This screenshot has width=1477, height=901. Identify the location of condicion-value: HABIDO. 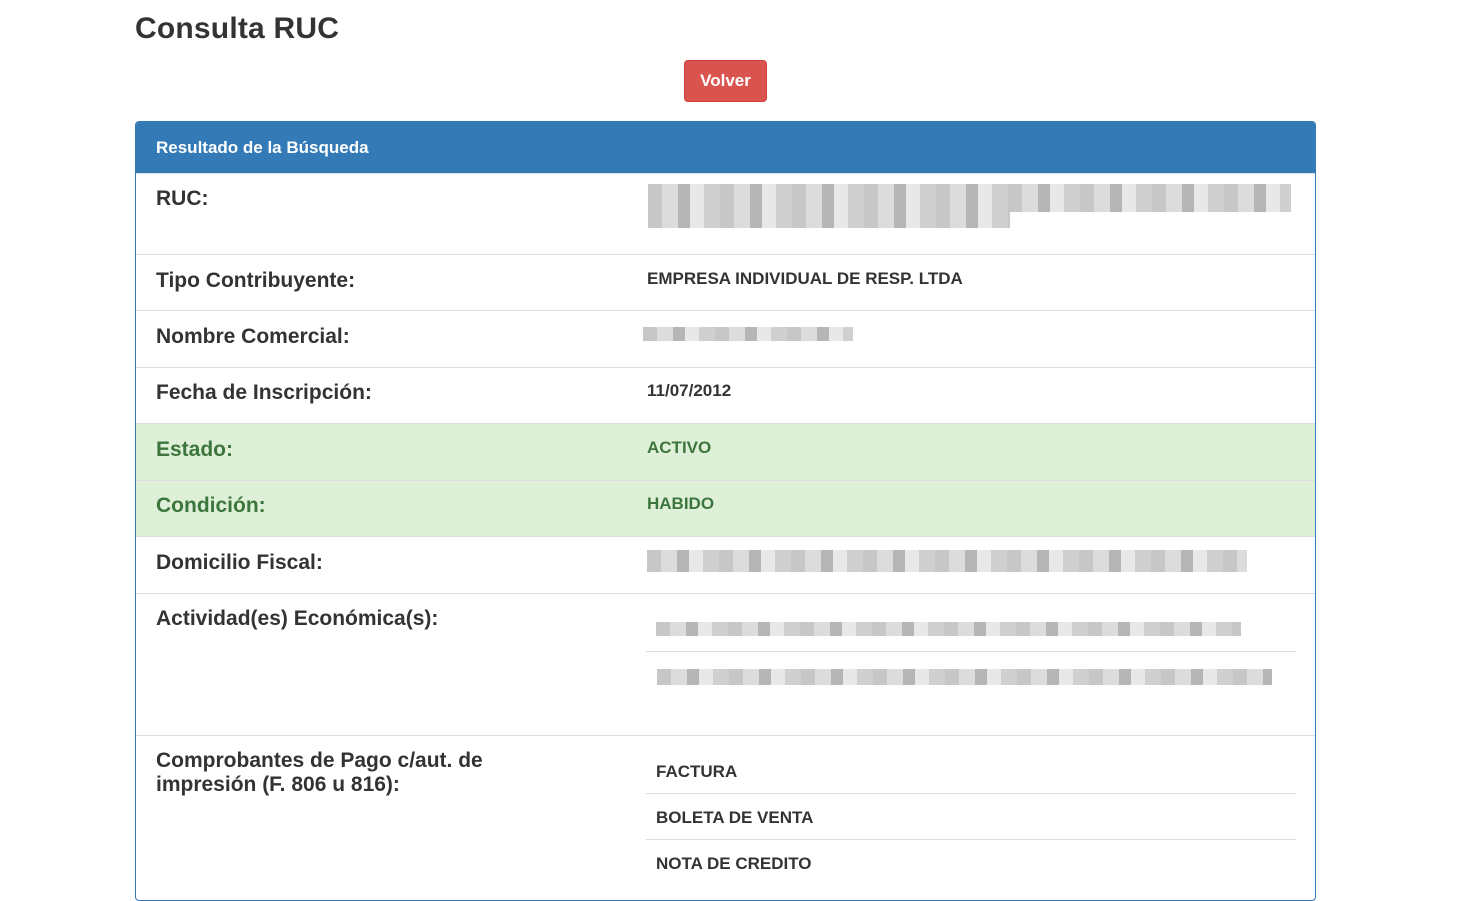
(681, 503).